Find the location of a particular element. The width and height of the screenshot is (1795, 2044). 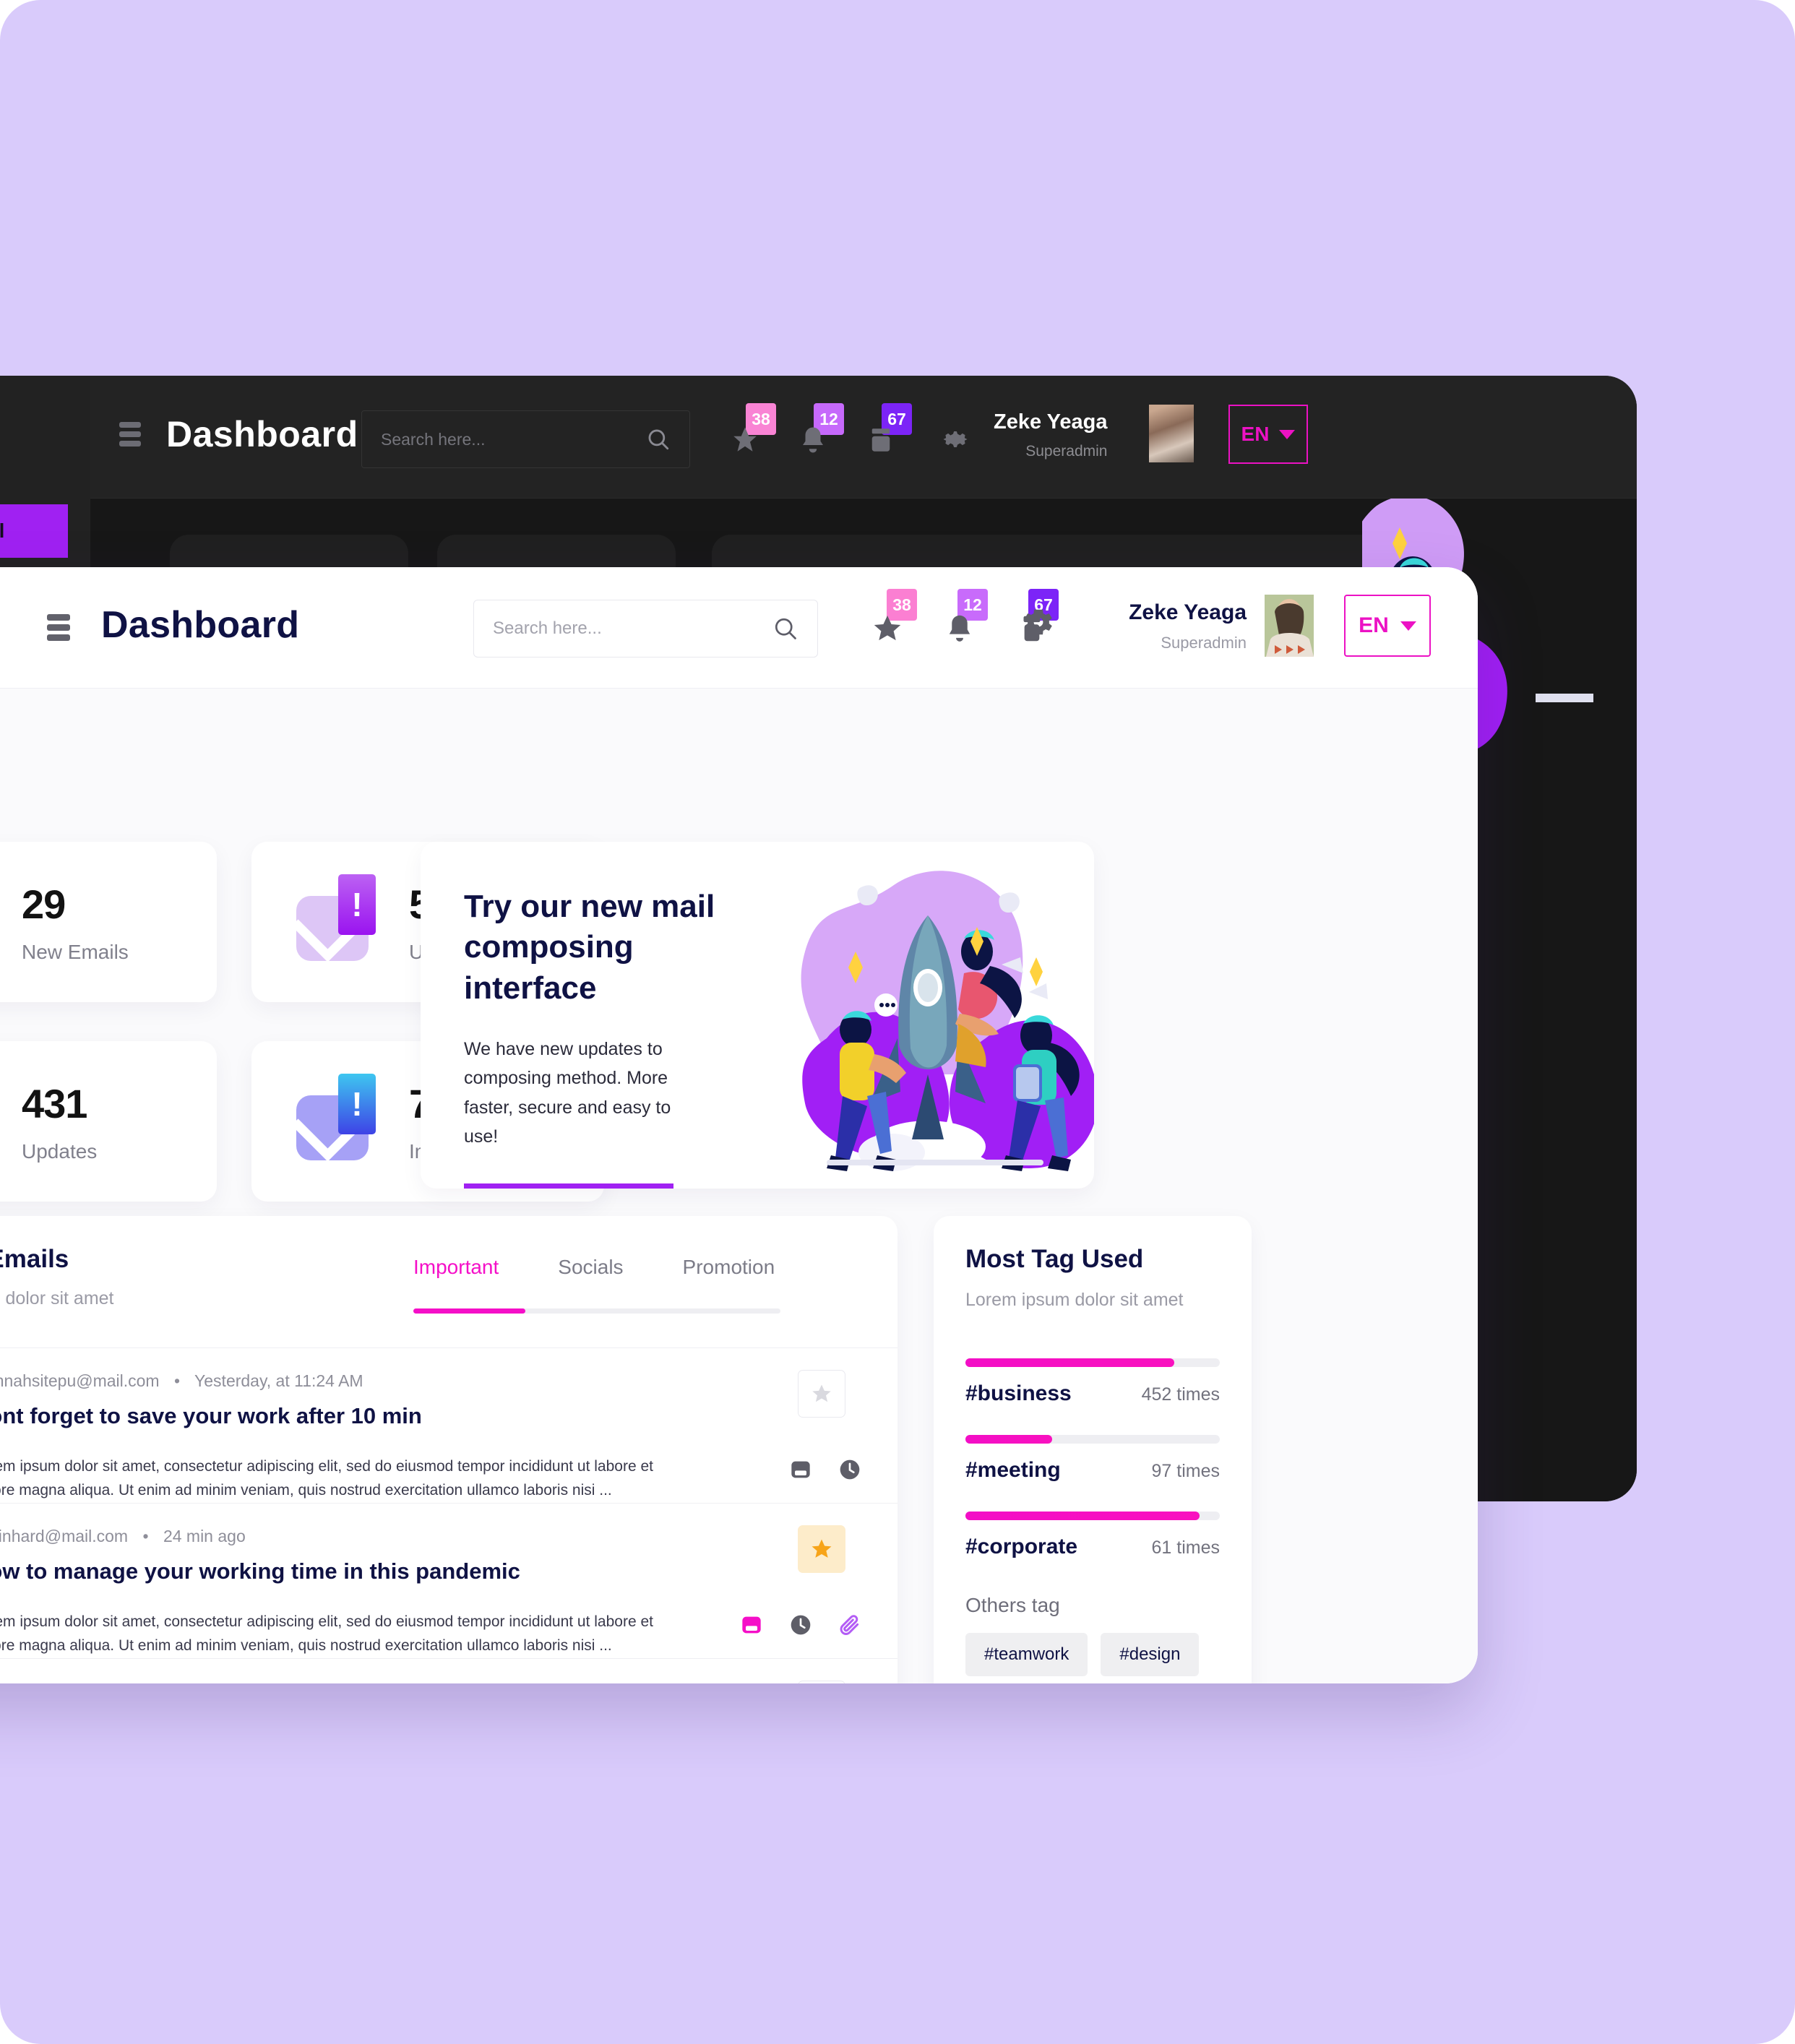

others-tag-chips: #teamwork #design #projectmanagement 16+ is located at coordinates (1092, 1658).